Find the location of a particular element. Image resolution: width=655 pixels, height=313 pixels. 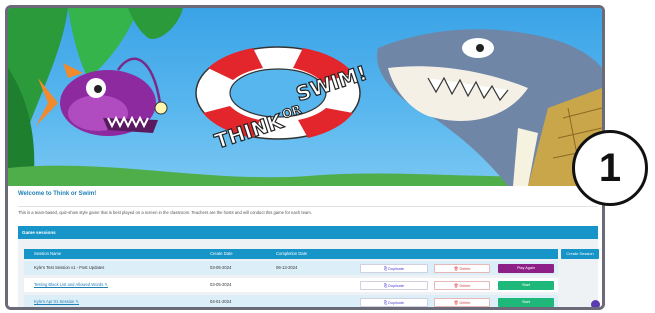

annotation-number-badge: 1 is located at coordinates (610, 168).